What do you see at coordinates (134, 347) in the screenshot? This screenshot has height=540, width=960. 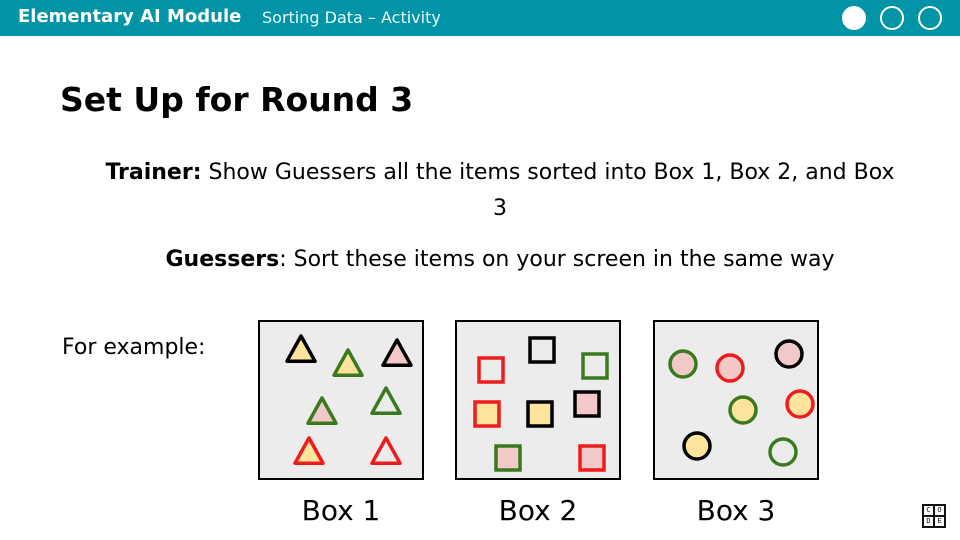 I see `example-label: For example:` at bounding box center [134, 347].